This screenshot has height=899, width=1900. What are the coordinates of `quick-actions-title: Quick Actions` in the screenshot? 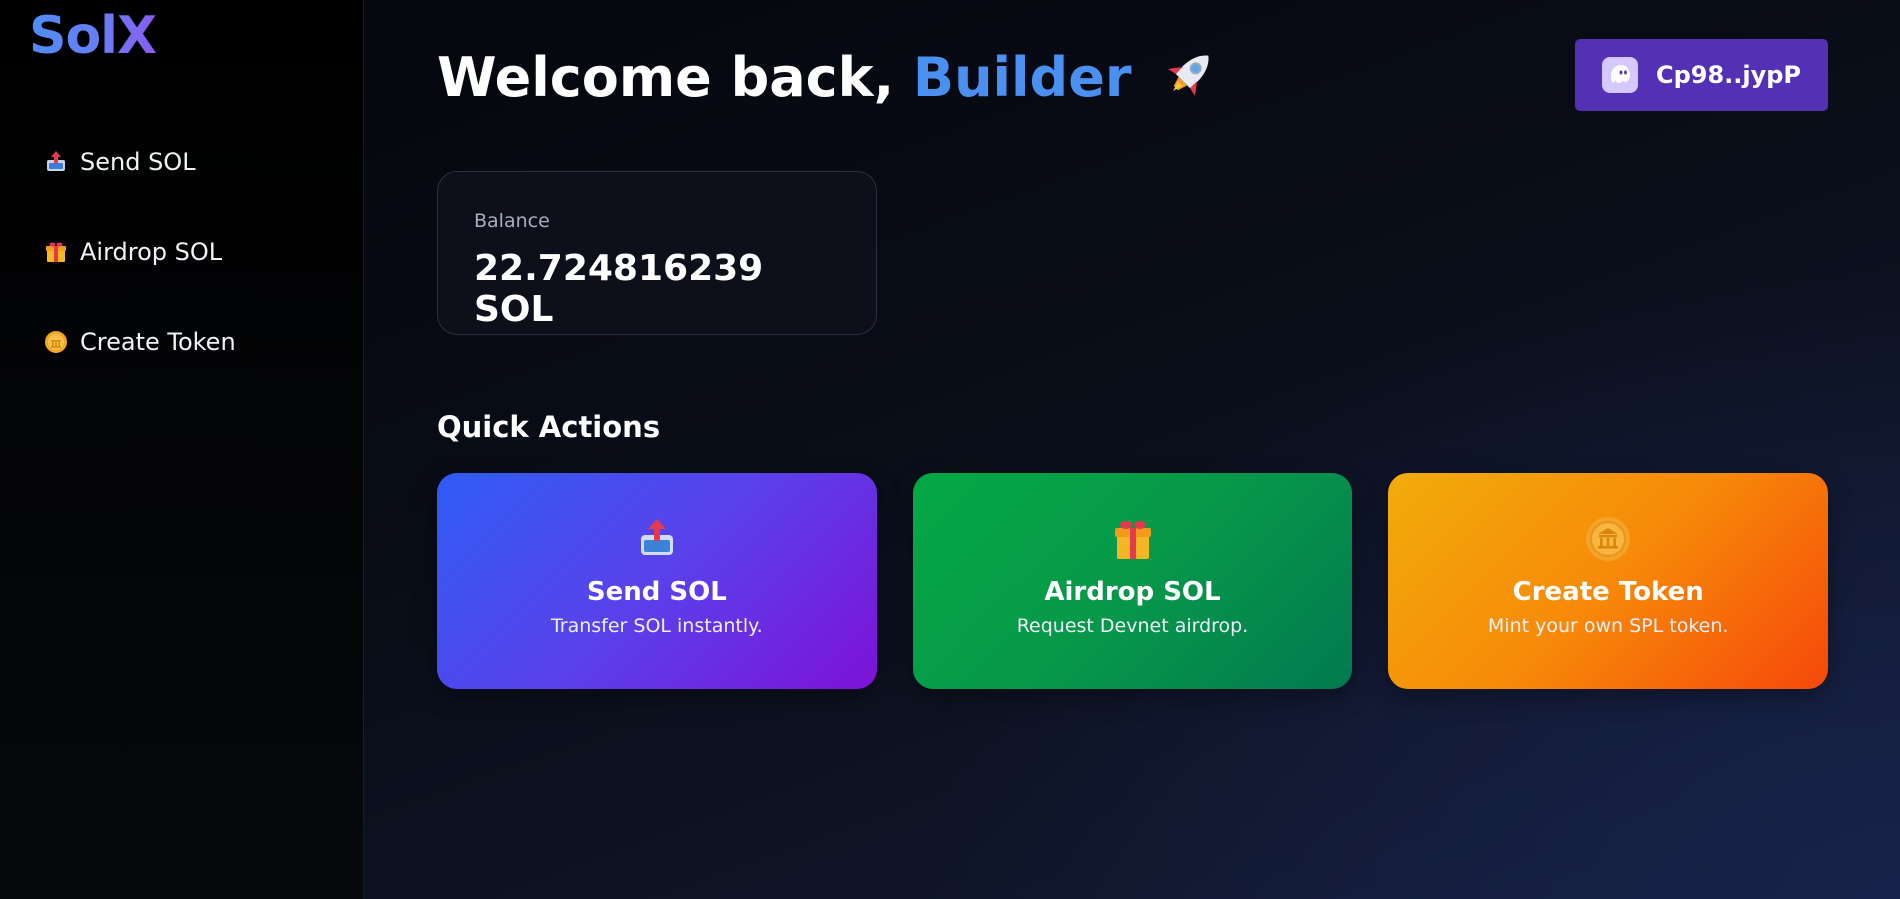 It's located at (549, 427).